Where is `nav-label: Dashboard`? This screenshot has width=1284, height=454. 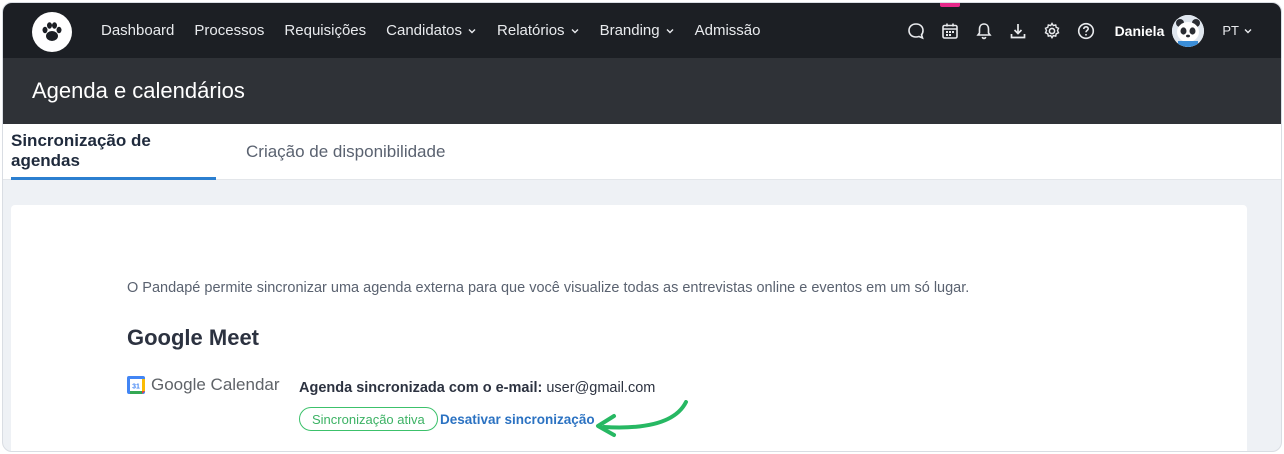
nav-label: Dashboard is located at coordinates (138, 30).